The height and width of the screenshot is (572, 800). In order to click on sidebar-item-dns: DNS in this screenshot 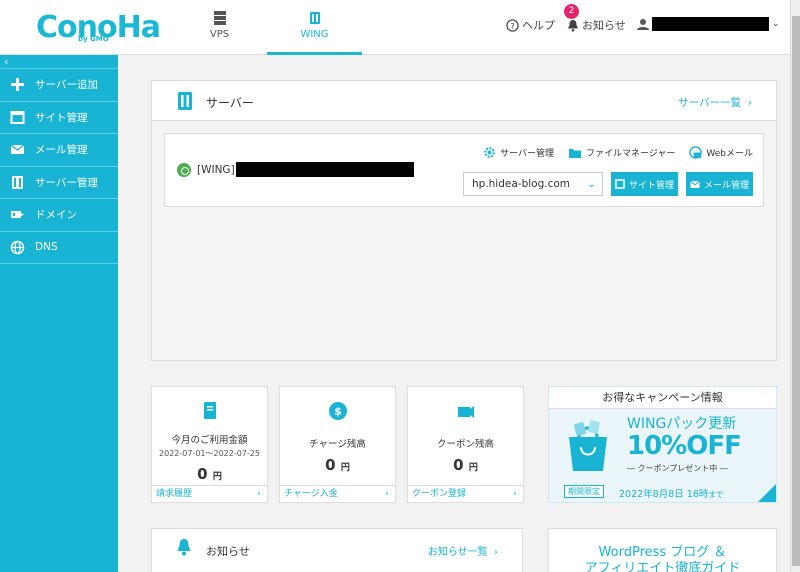, I will do `click(59, 248)`.